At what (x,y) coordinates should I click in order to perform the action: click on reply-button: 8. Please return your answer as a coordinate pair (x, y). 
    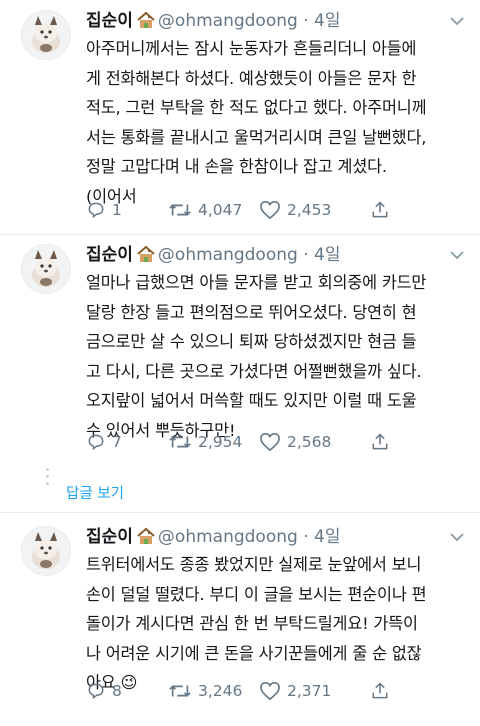
    Looking at the image, I should click on (104, 691).